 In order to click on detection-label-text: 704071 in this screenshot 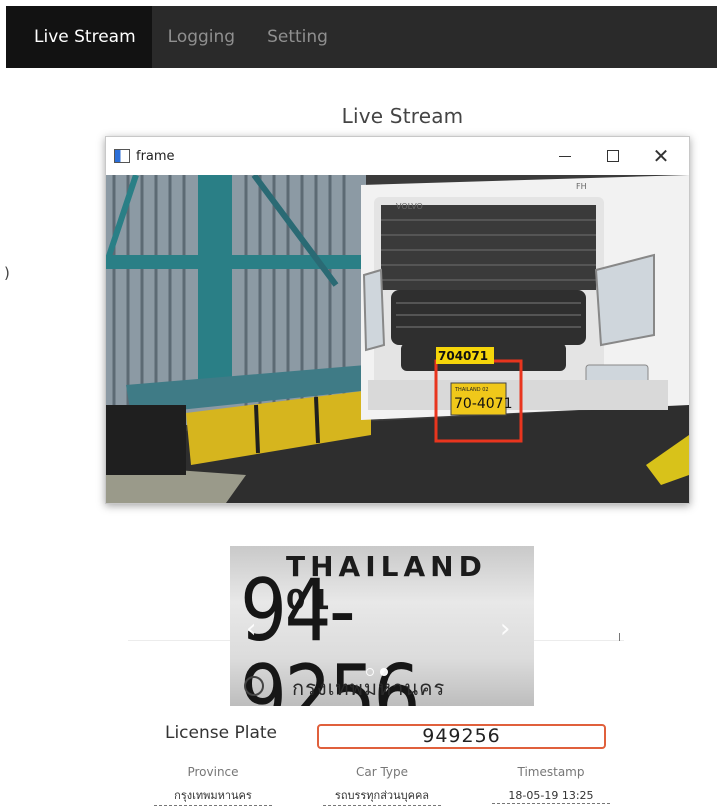, I will do `click(463, 356)`.